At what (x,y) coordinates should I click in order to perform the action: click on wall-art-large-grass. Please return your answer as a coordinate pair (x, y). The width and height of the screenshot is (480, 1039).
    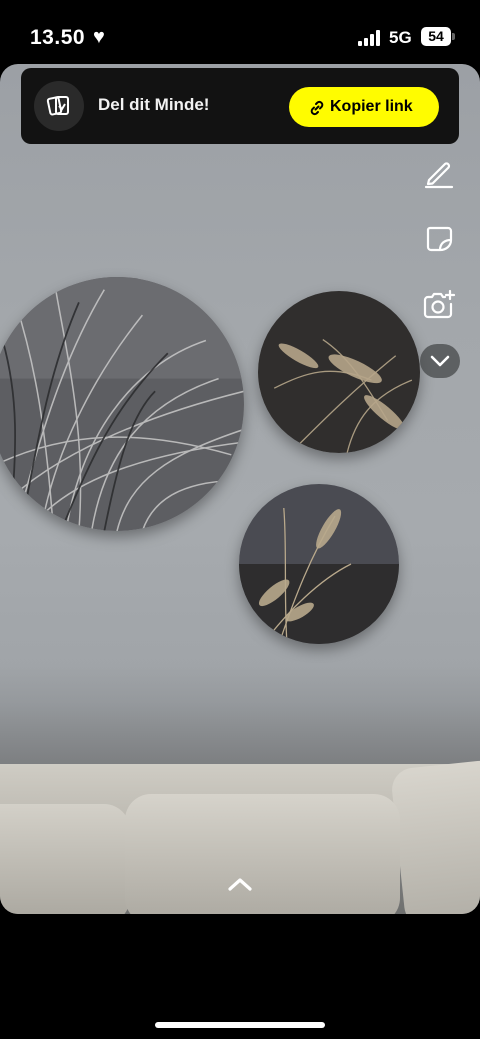
    Looking at the image, I should click on (122, 404).